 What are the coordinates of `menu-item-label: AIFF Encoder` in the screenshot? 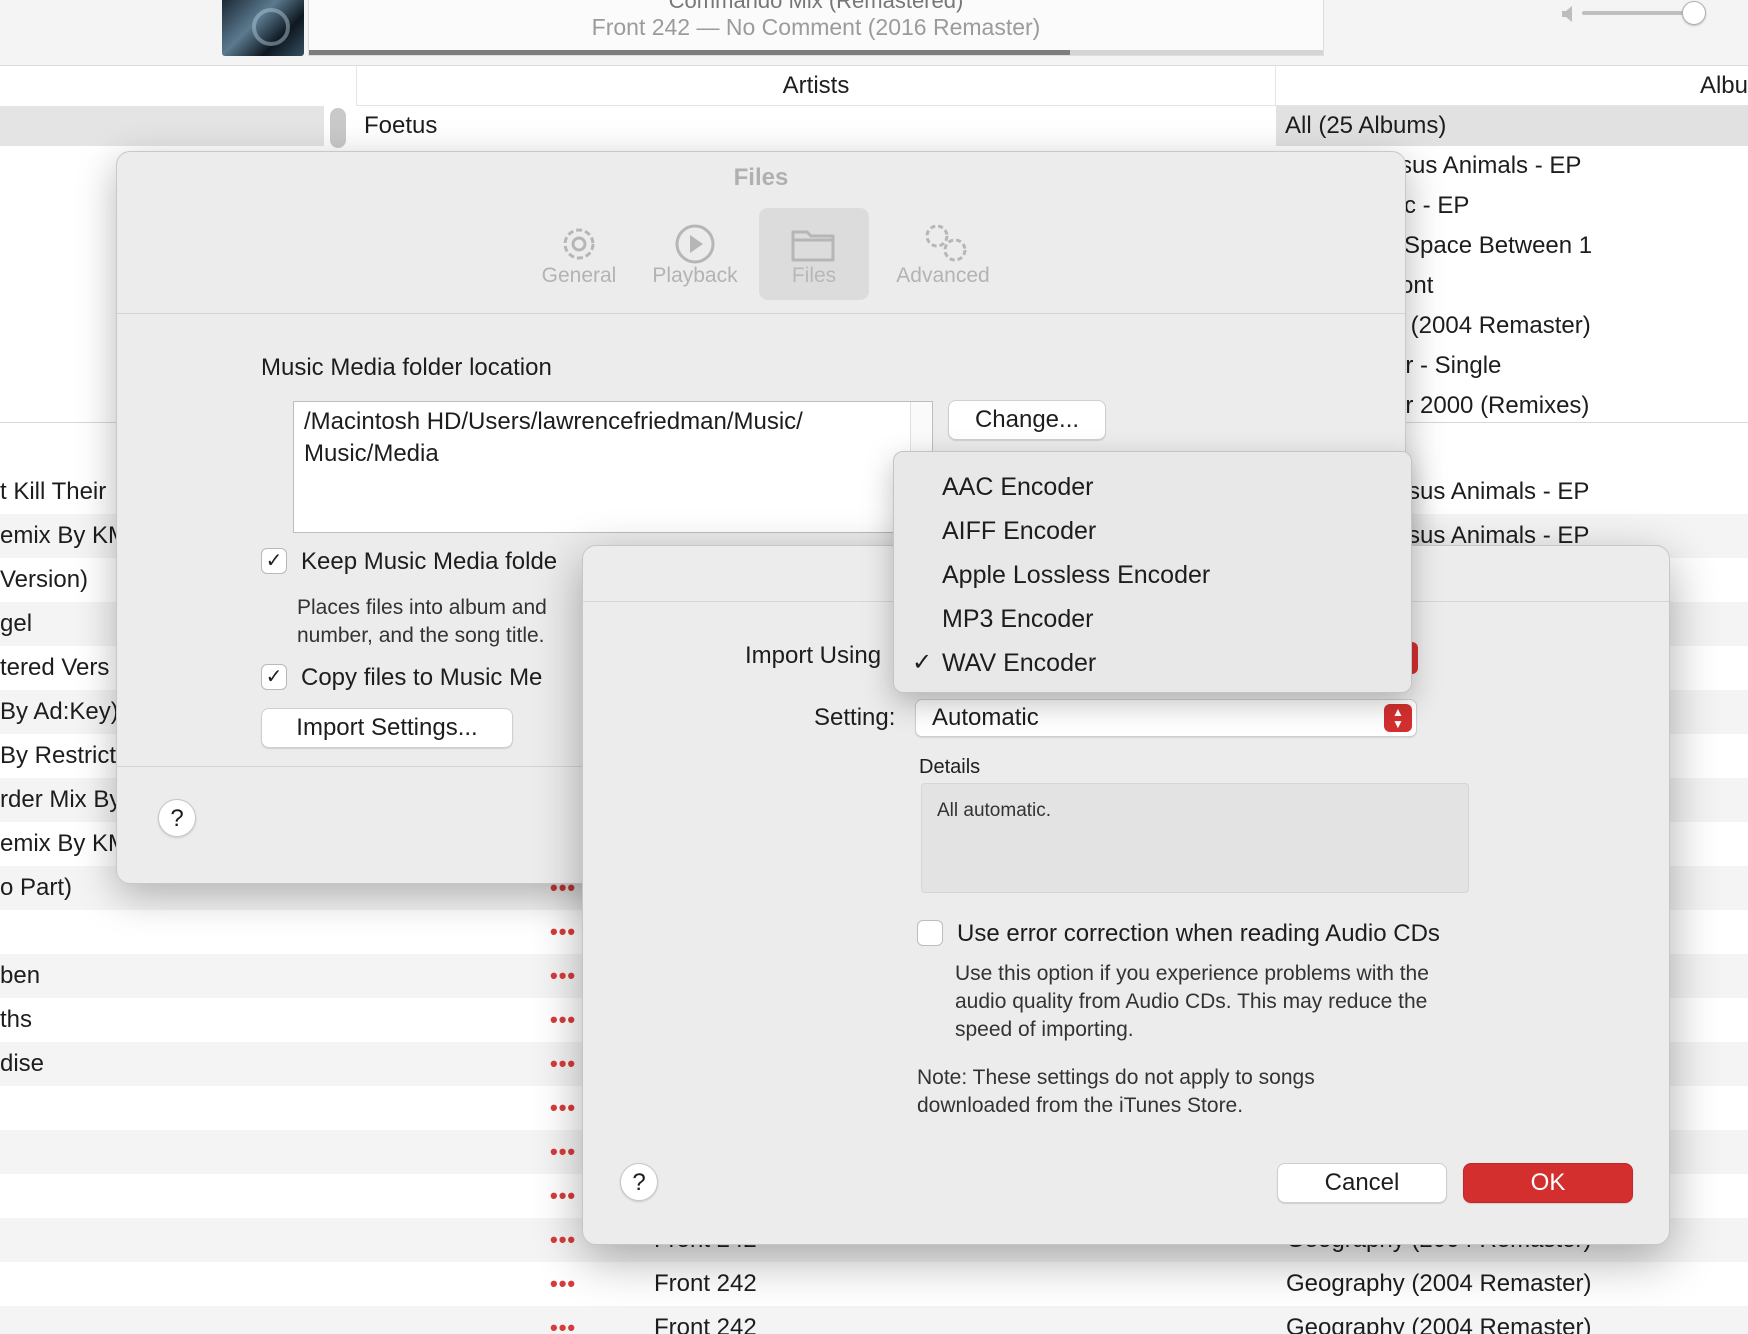 It's located at (1019, 531).